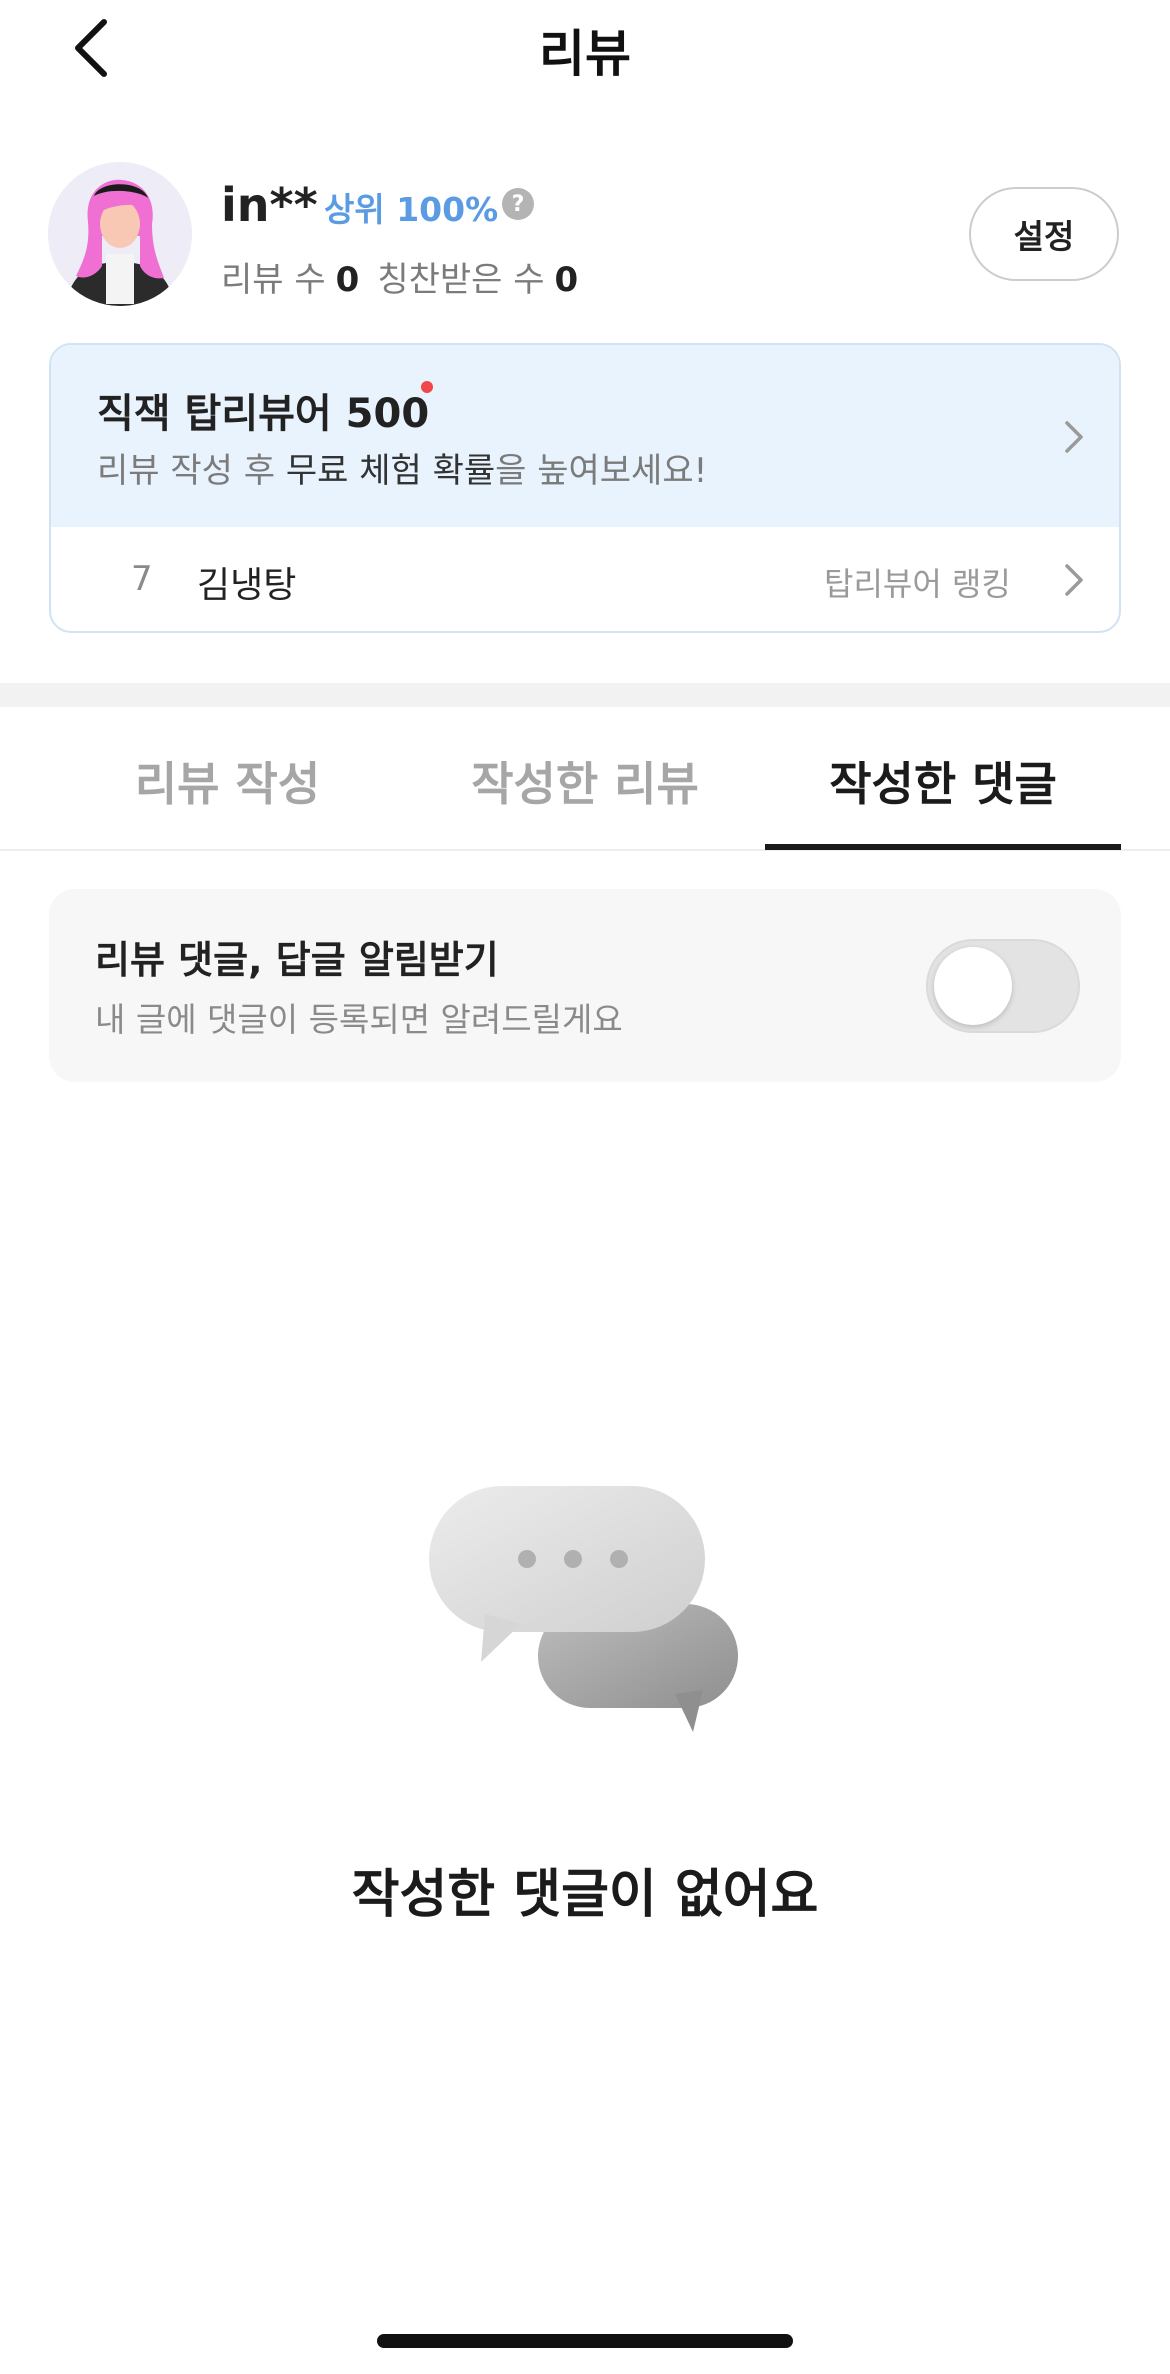 This screenshot has width=1170, height=2374. I want to click on top-reviewer-ranking-link: 탑리뷰어 랭킹, so click(917, 582).